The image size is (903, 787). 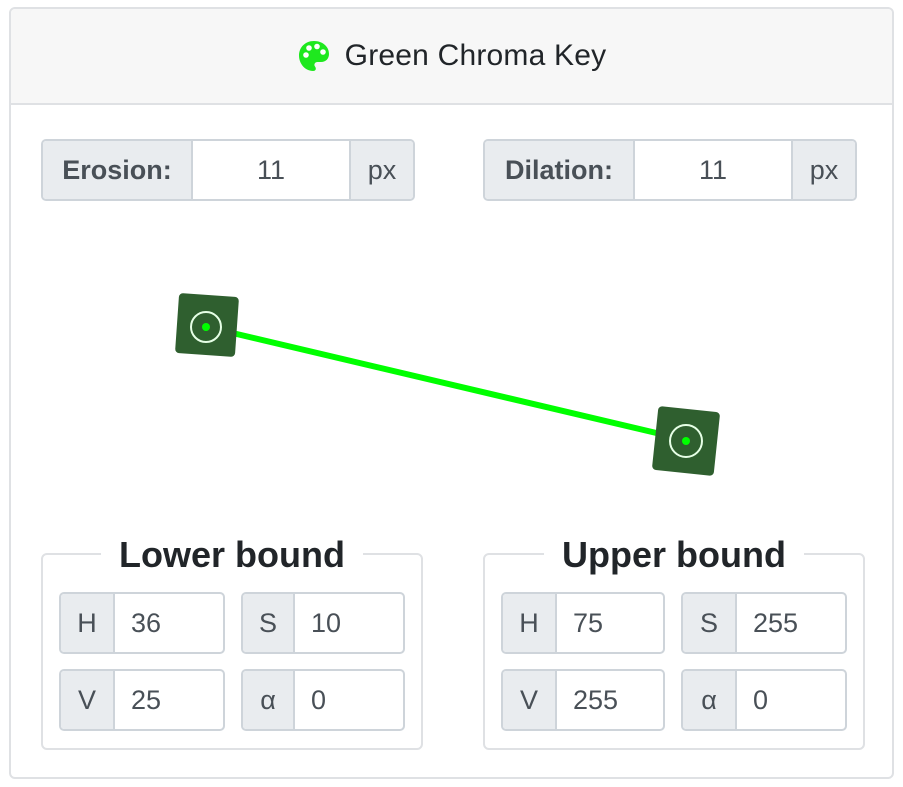 I want to click on upper-v-label: V, so click(x=530, y=700).